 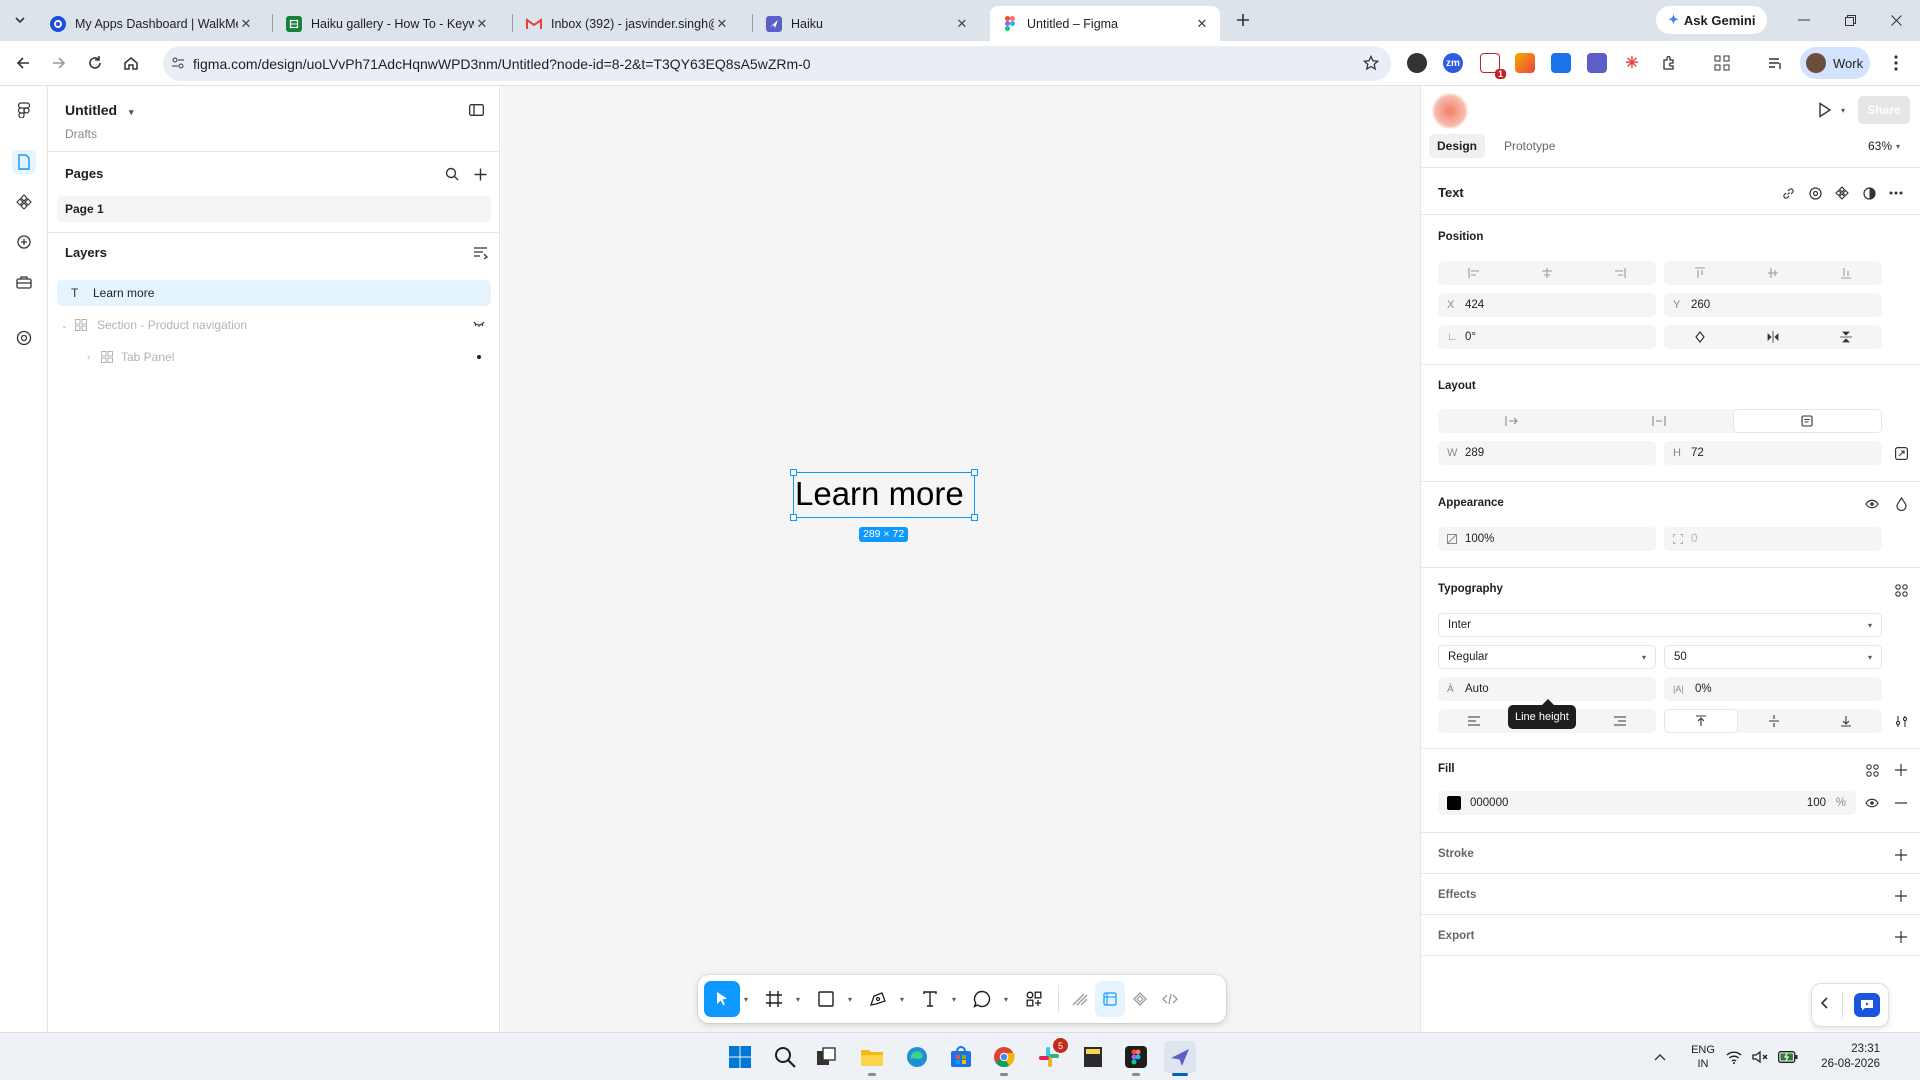 I want to click on comment-tool-chevron-icon: ▾, so click(x=1006, y=999).